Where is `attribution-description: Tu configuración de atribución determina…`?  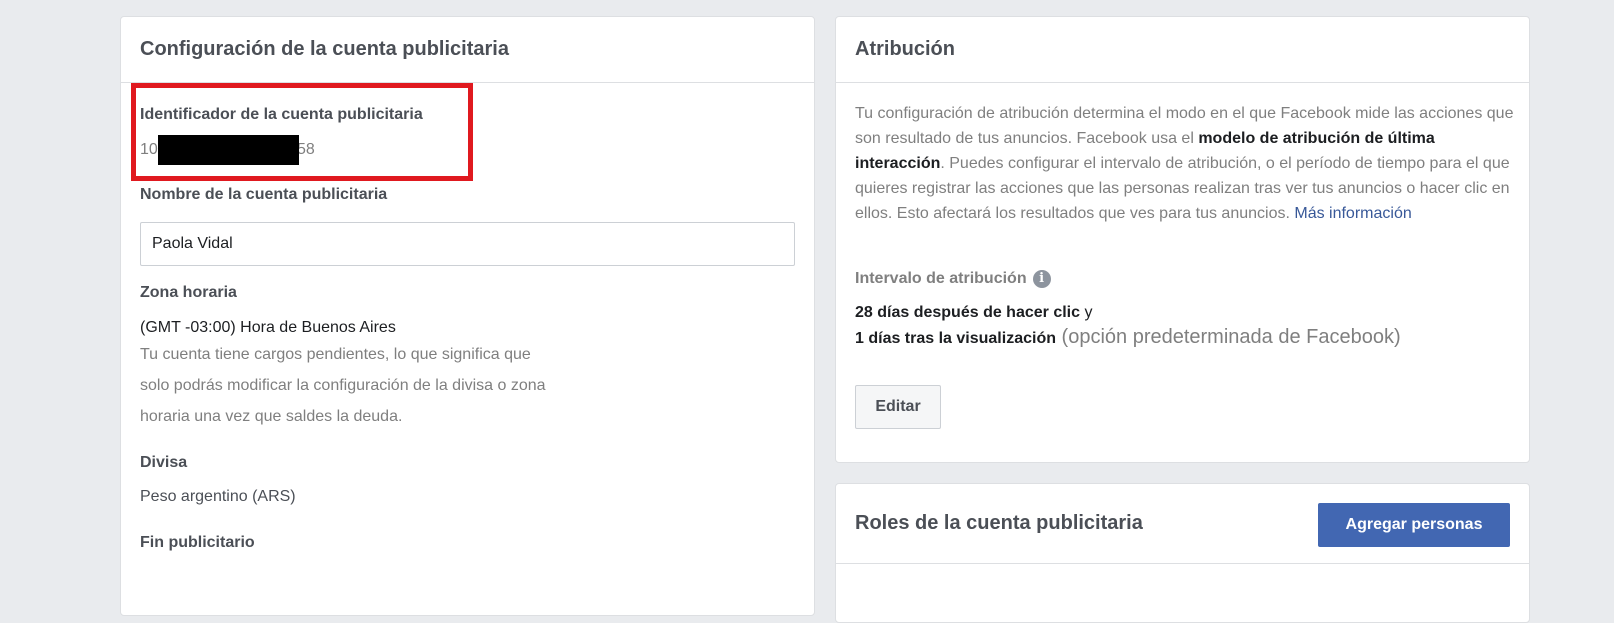 attribution-description: Tu configuración de atribución determina… is located at coordinates (1185, 163).